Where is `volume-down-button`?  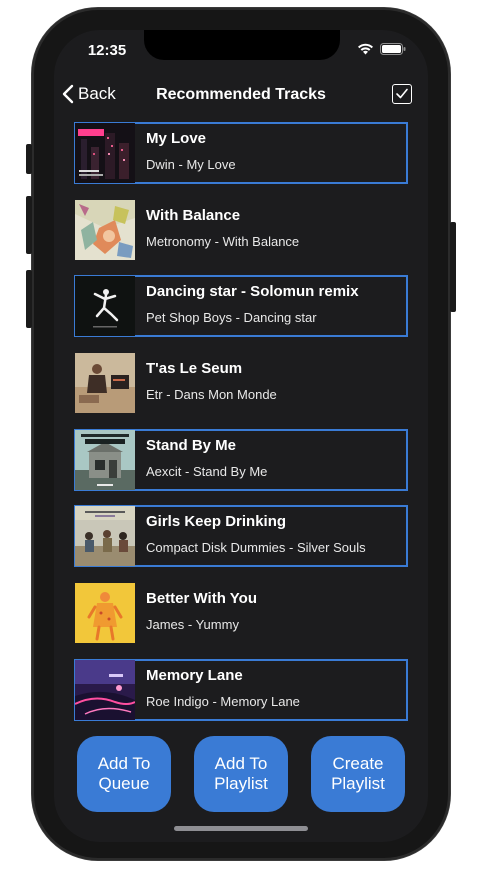
volume-down-button is located at coordinates (29, 299).